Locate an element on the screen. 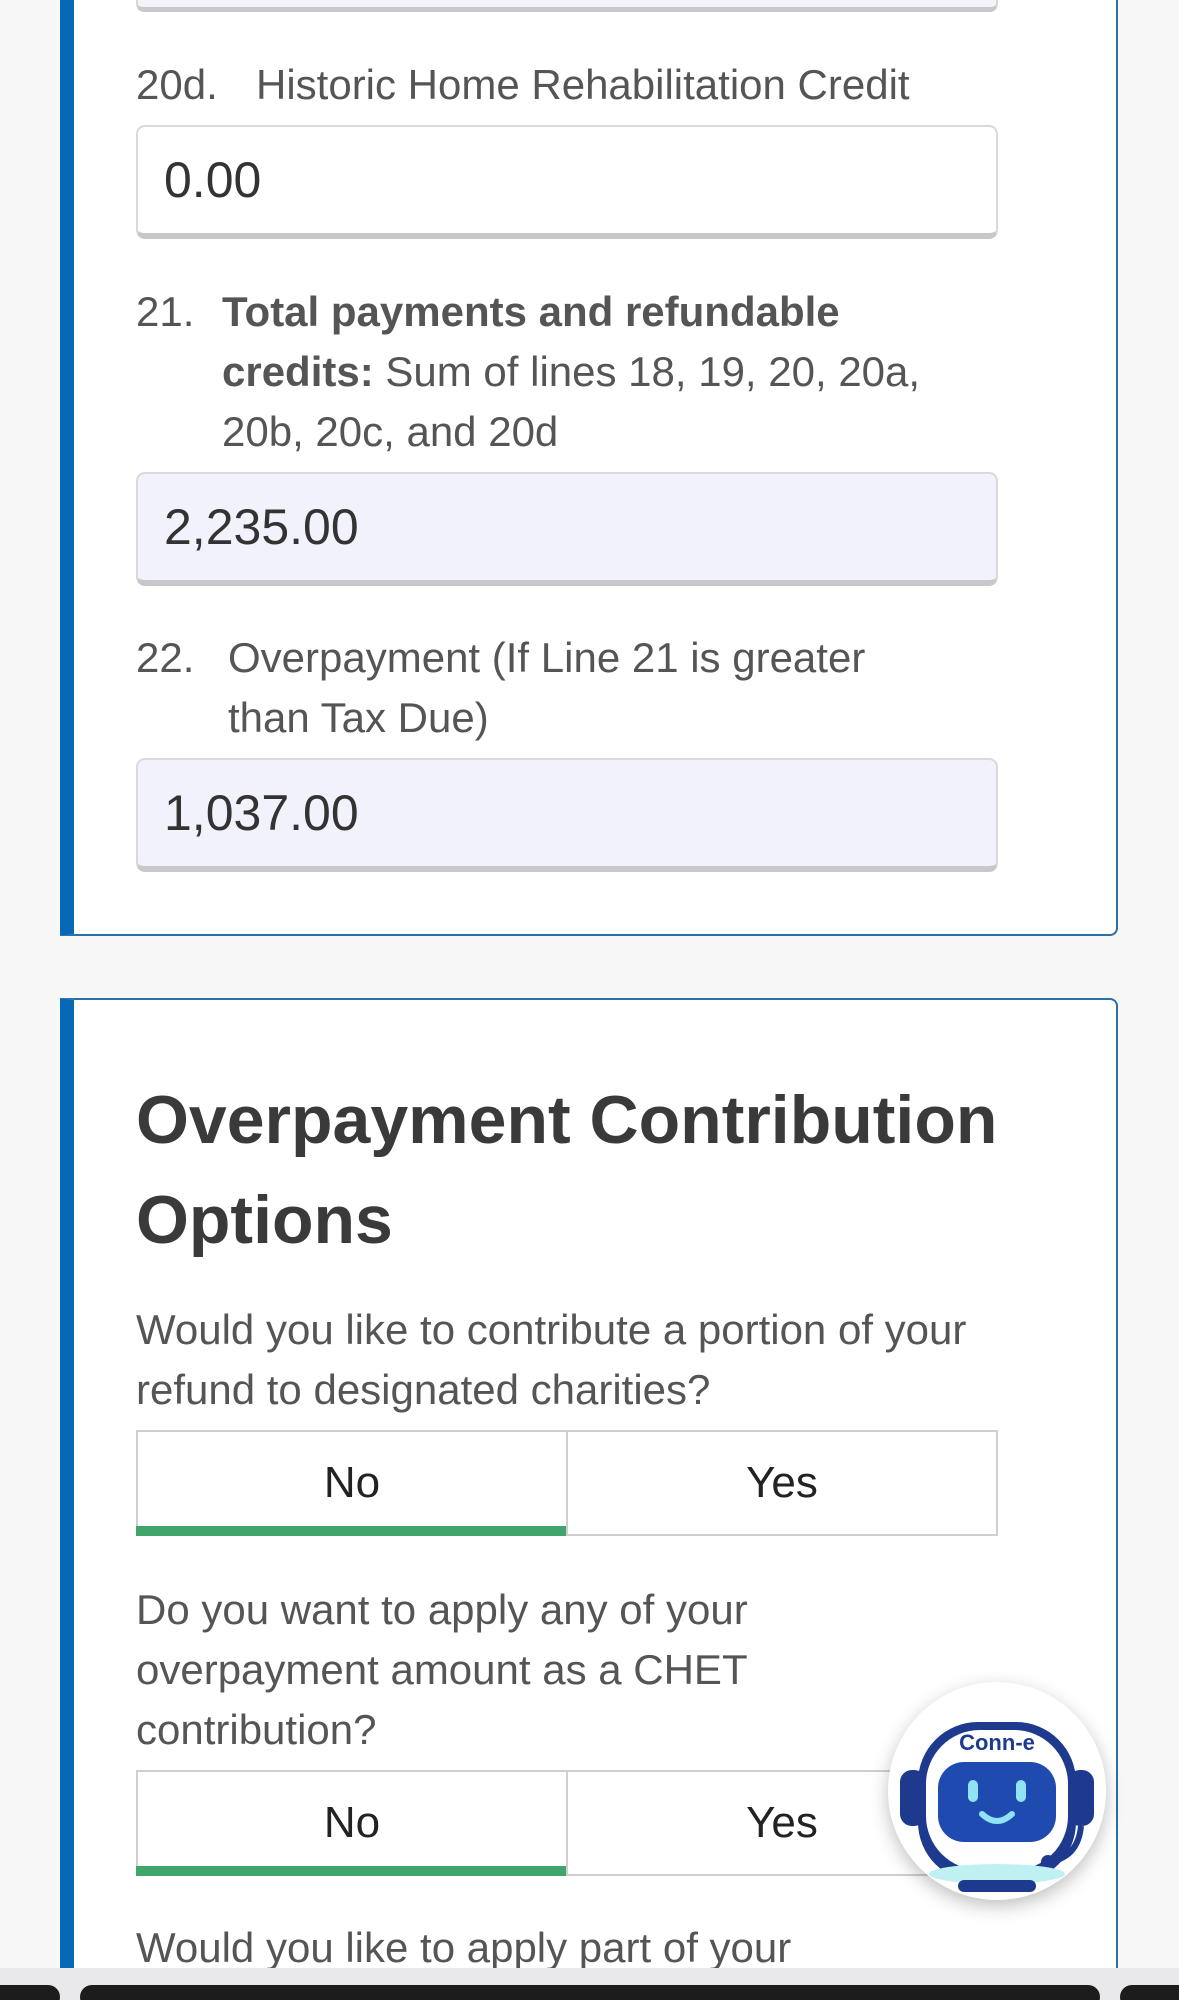 Image resolution: width=1179 pixels, height=2000 pixels. previous-field is located at coordinates (567, 6).